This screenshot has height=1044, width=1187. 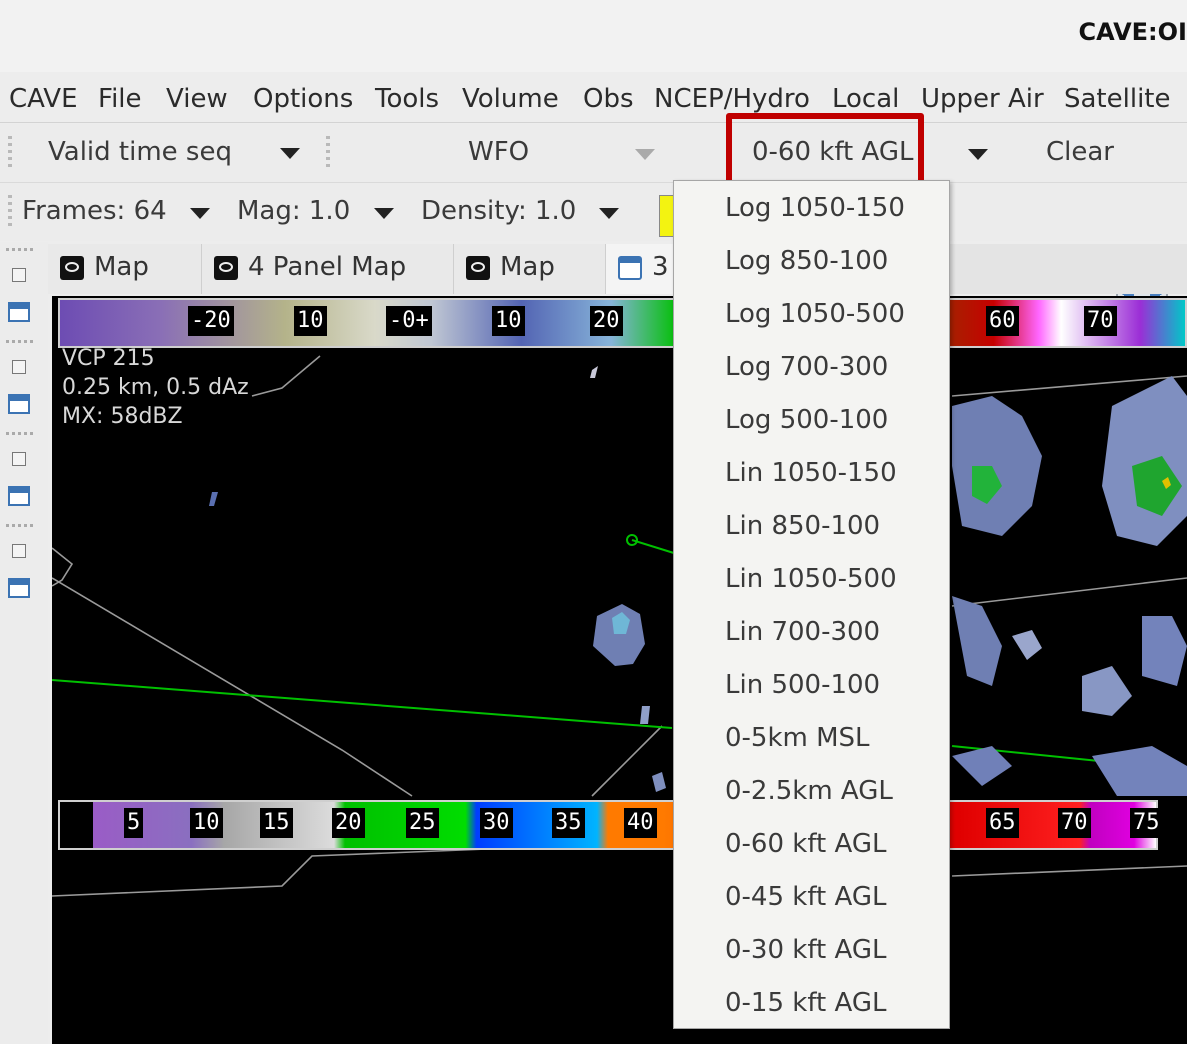 I want to click on menu-volume: Volume, so click(x=510, y=99).